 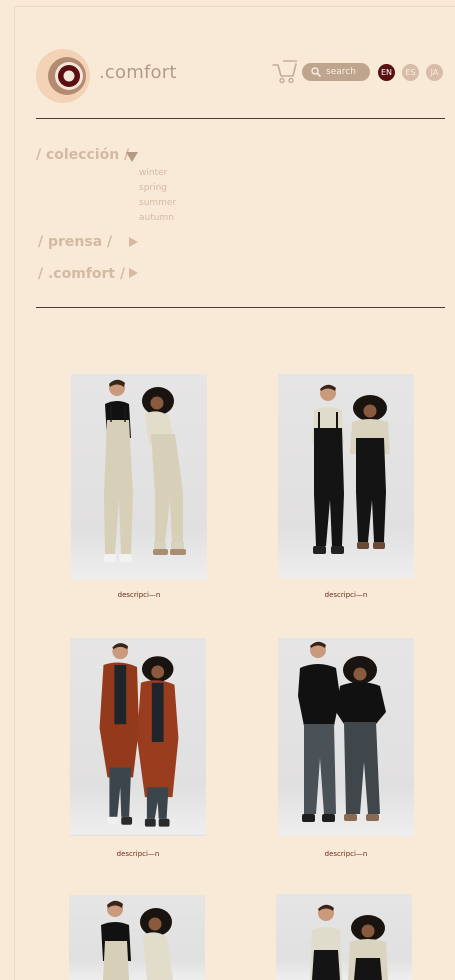 What do you see at coordinates (386, 72) in the screenshot?
I see `lang-en-button: EN` at bounding box center [386, 72].